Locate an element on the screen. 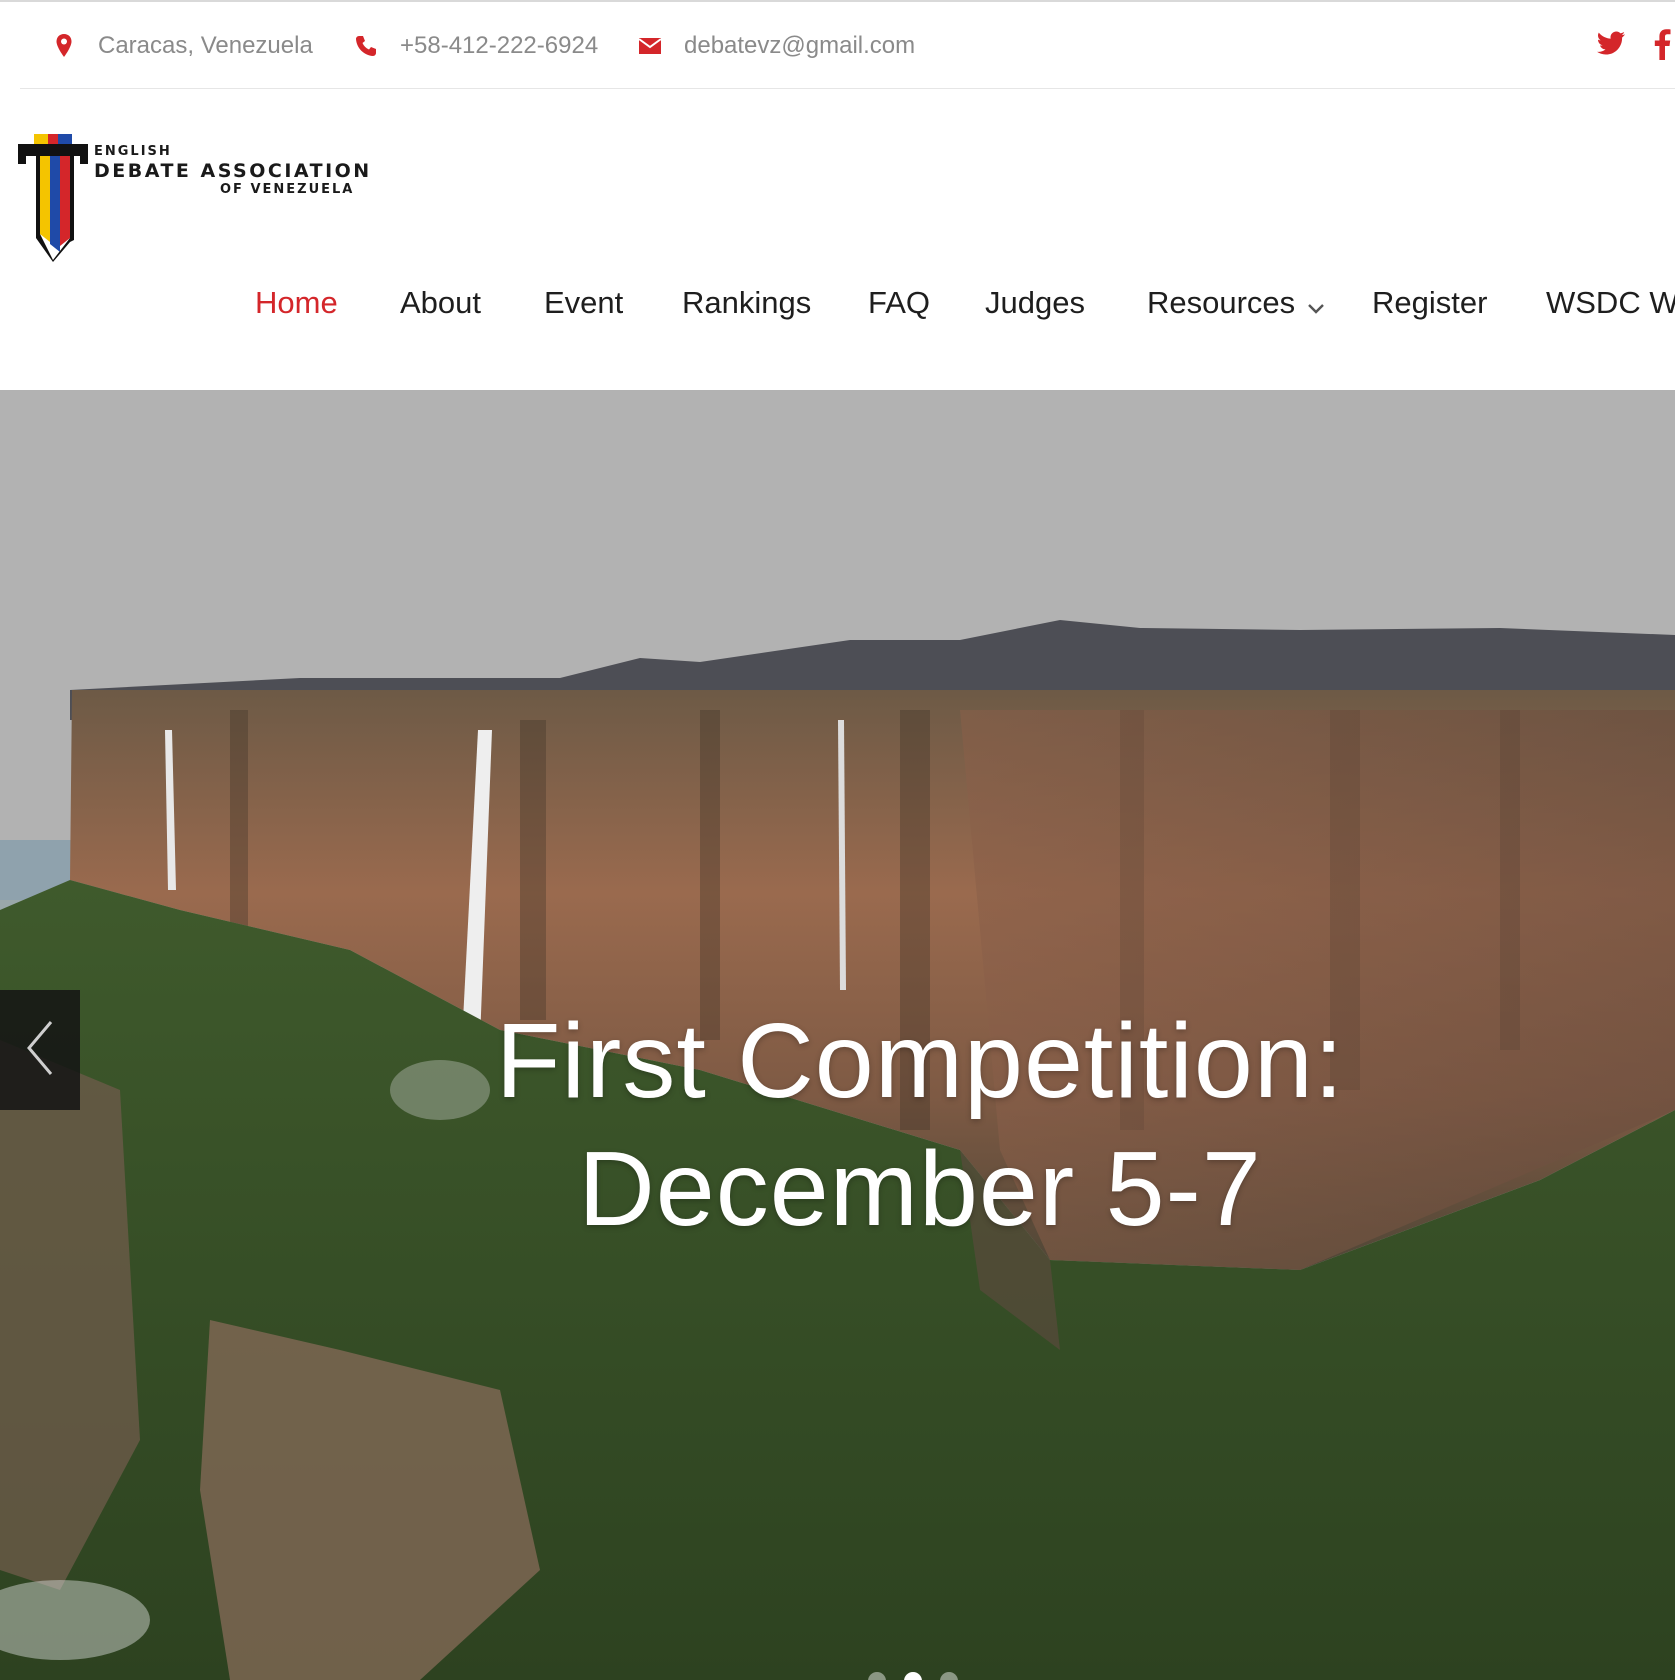 Image resolution: width=1675 pixels, height=1680 pixels. logo-text-of-venezuela: OF VENEZUELA is located at coordinates (287, 189).